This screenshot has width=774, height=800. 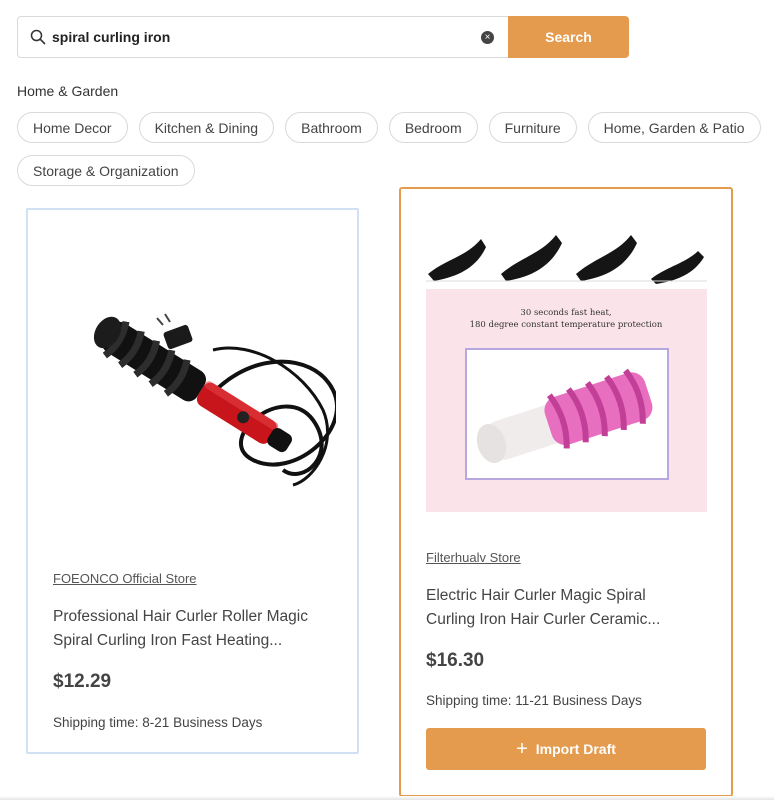 I want to click on product-image, so click(x=194, y=390).